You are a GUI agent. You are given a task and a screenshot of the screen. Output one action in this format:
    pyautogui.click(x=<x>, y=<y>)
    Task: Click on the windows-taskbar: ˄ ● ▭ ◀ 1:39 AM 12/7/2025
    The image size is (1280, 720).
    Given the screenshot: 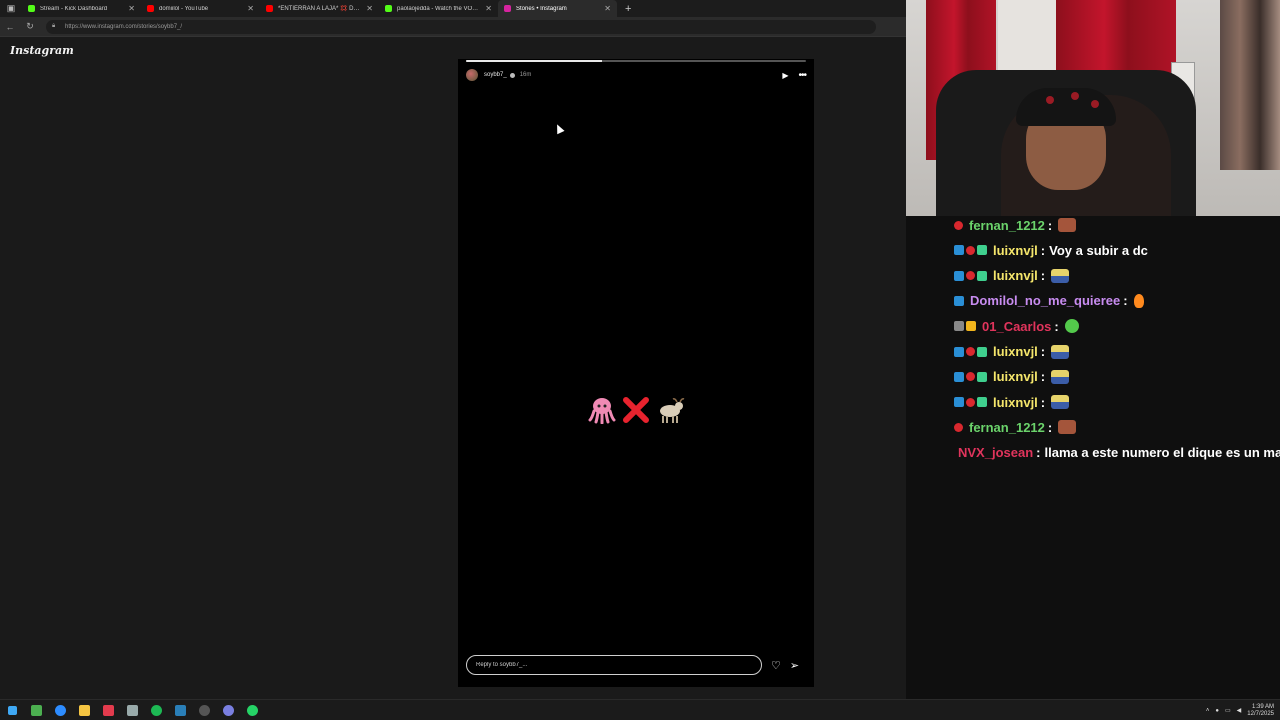 What is the action you would take?
    pyautogui.click(x=640, y=709)
    